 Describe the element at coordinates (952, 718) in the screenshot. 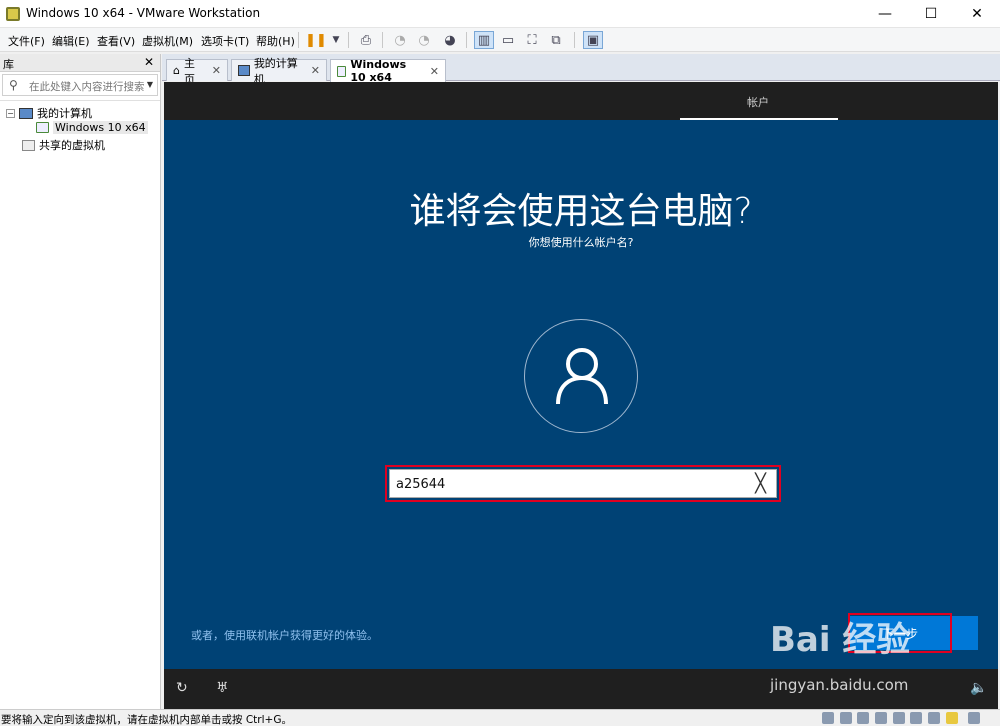

I see `message-icon` at that location.